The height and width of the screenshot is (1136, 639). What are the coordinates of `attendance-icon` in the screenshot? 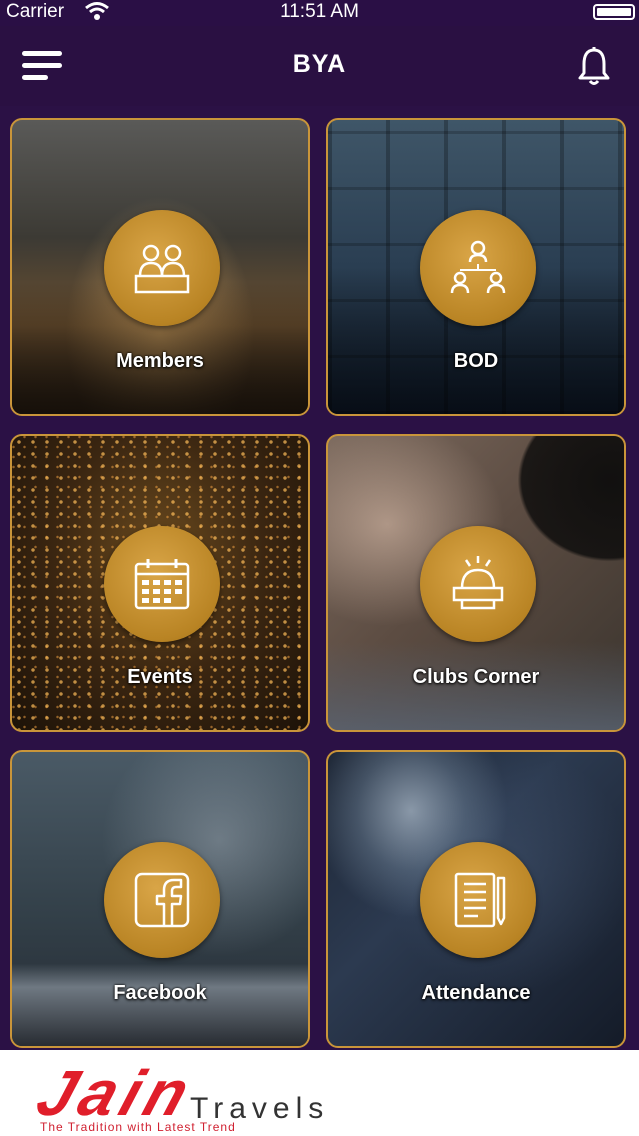 It's located at (480, 900).